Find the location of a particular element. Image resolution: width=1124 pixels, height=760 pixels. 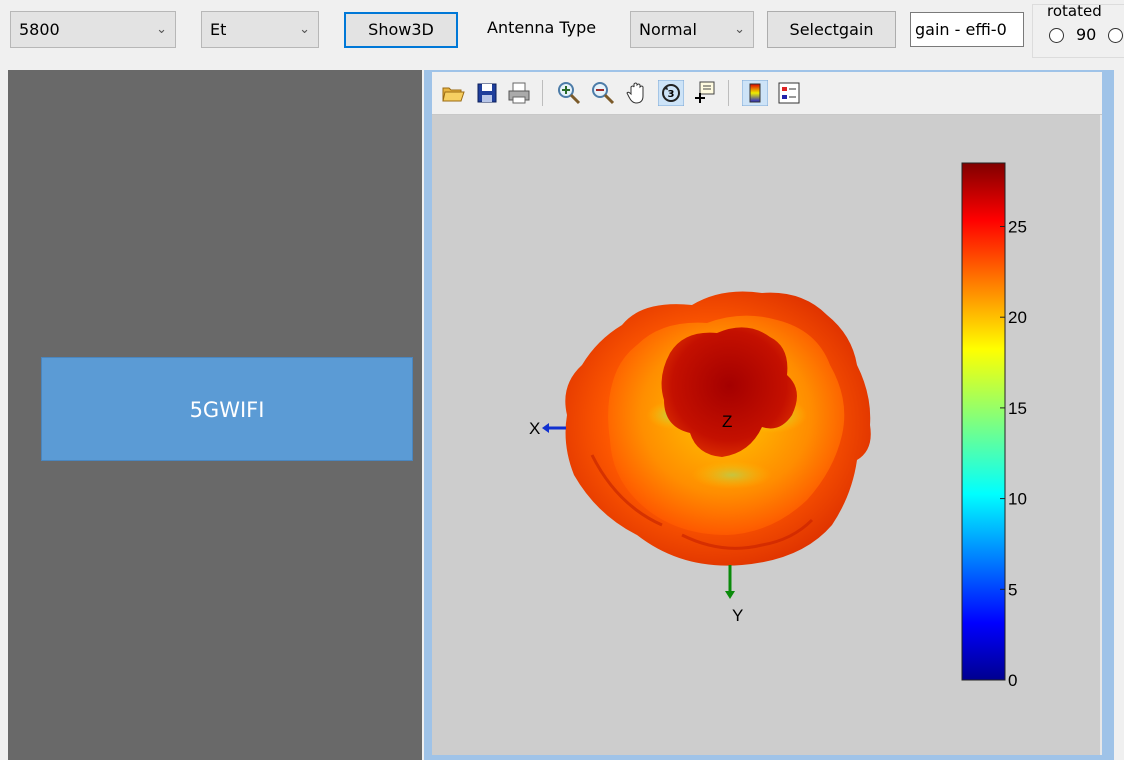

gain-text-field: gain - effi-0 is located at coordinates (967, 29).